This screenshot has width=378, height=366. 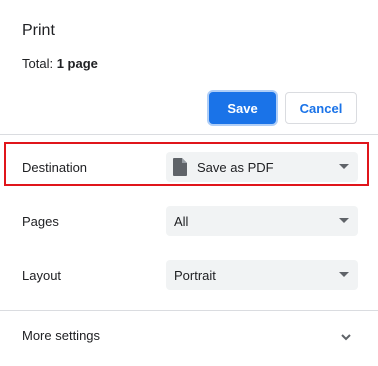 I want to click on highlight-box, so click(x=186, y=164).